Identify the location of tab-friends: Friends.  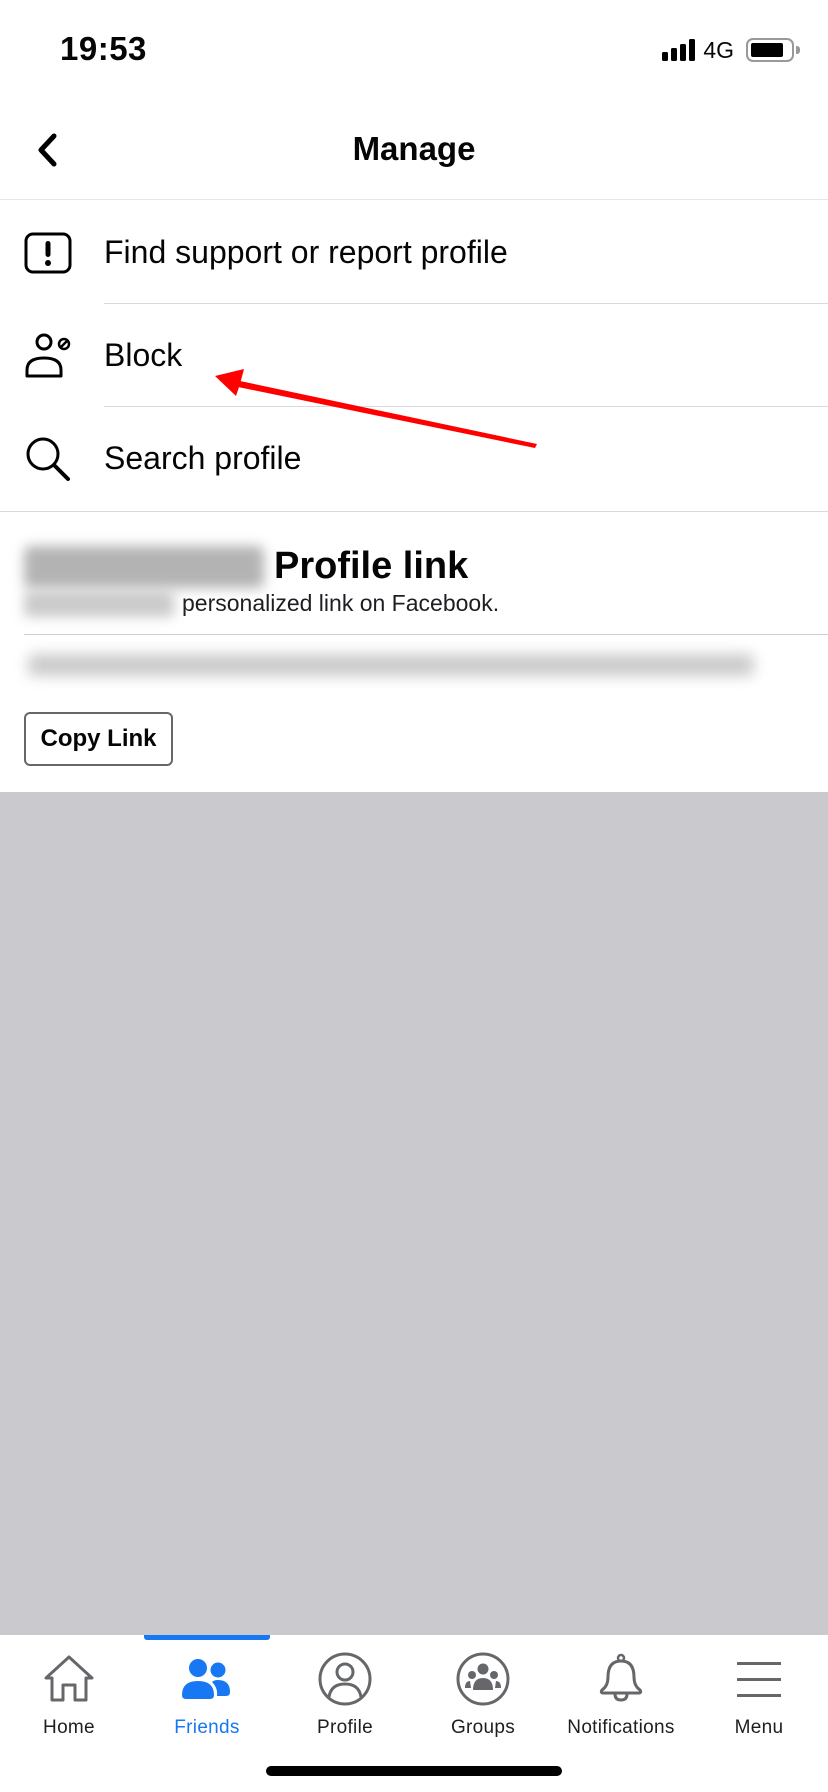
(207, 1699).